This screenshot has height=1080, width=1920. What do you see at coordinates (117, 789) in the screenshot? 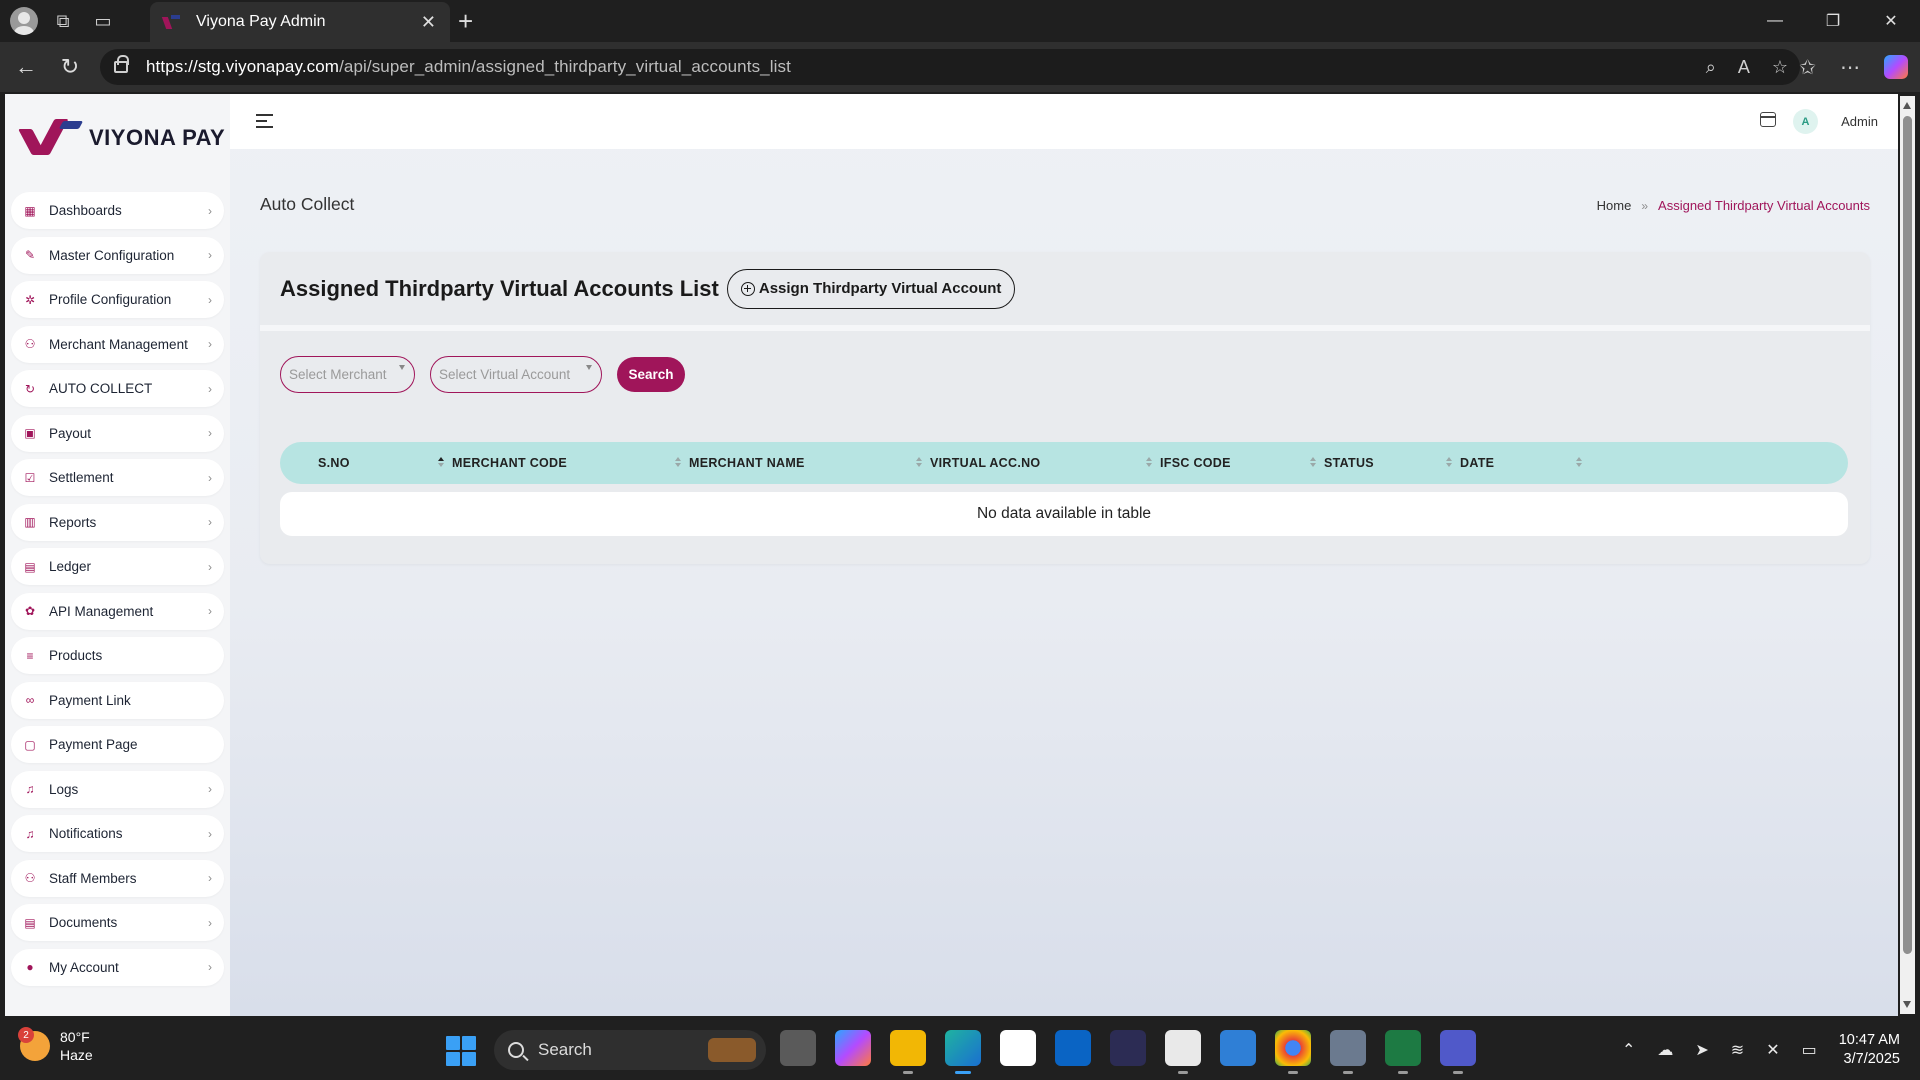
I see `sidebar-item-logs: ♫ Logs ›` at bounding box center [117, 789].